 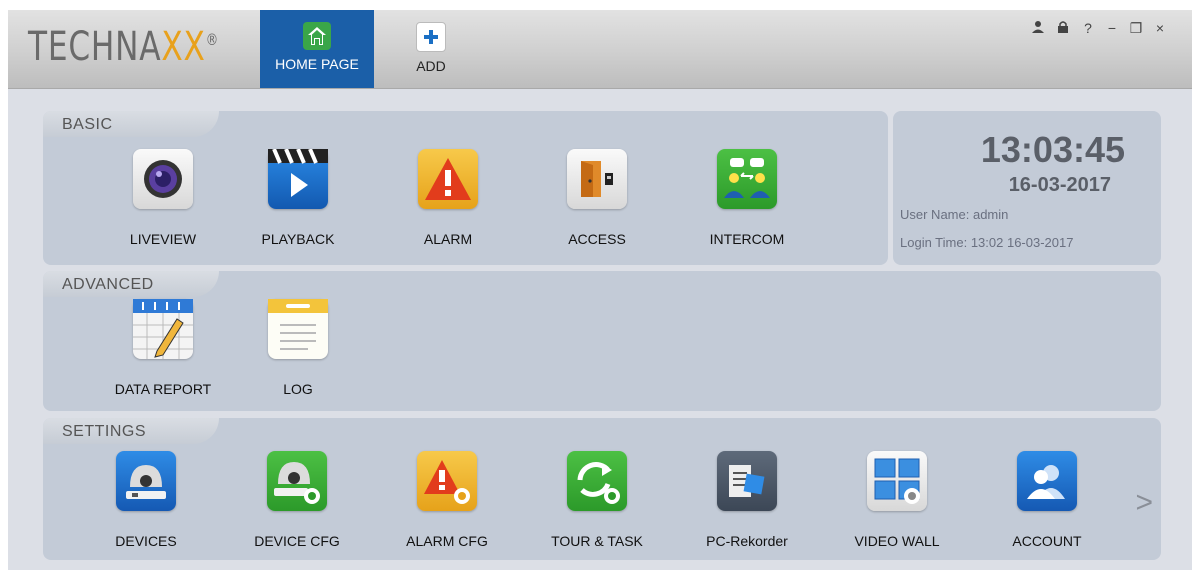 What do you see at coordinates (298, 389) in the screenshot?
I see `log-label: LOG` at bounding box center [298, 389].